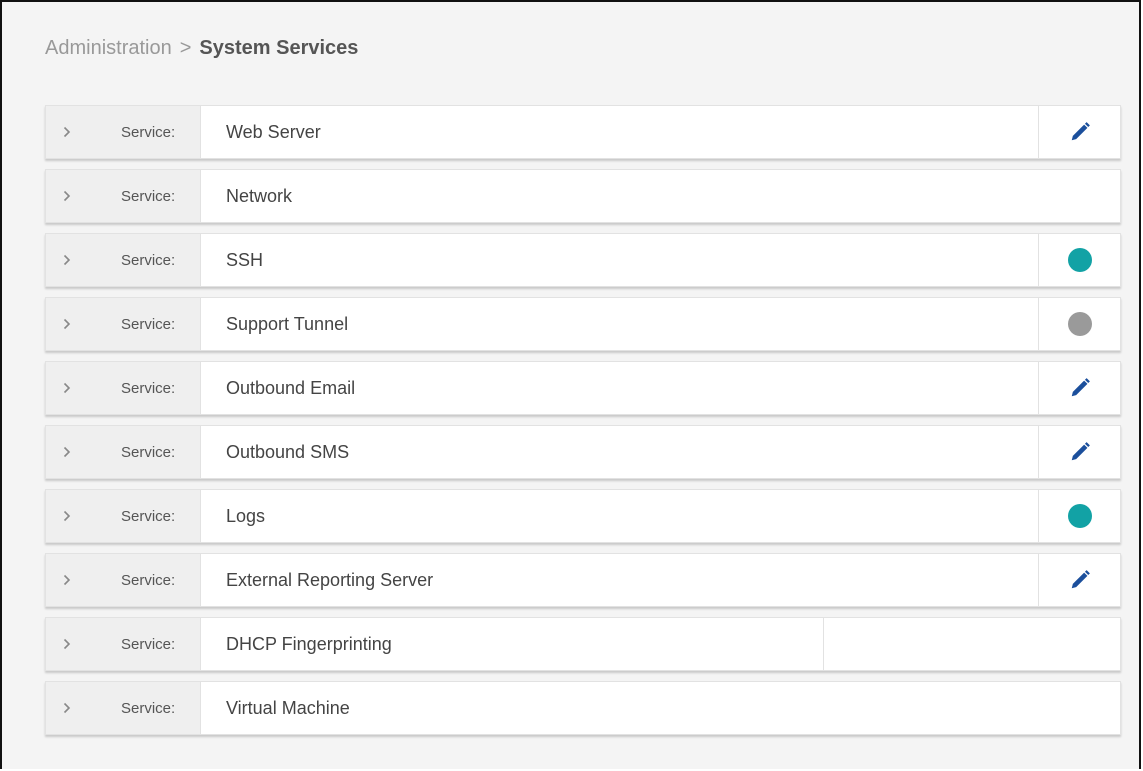 The width and height of the screenshot is (1143, 771). Describe the element at coordinates (583, 580) in the screenshot. I see `service-row-external-reporting-server: Service: External Reporting Server` at that location.